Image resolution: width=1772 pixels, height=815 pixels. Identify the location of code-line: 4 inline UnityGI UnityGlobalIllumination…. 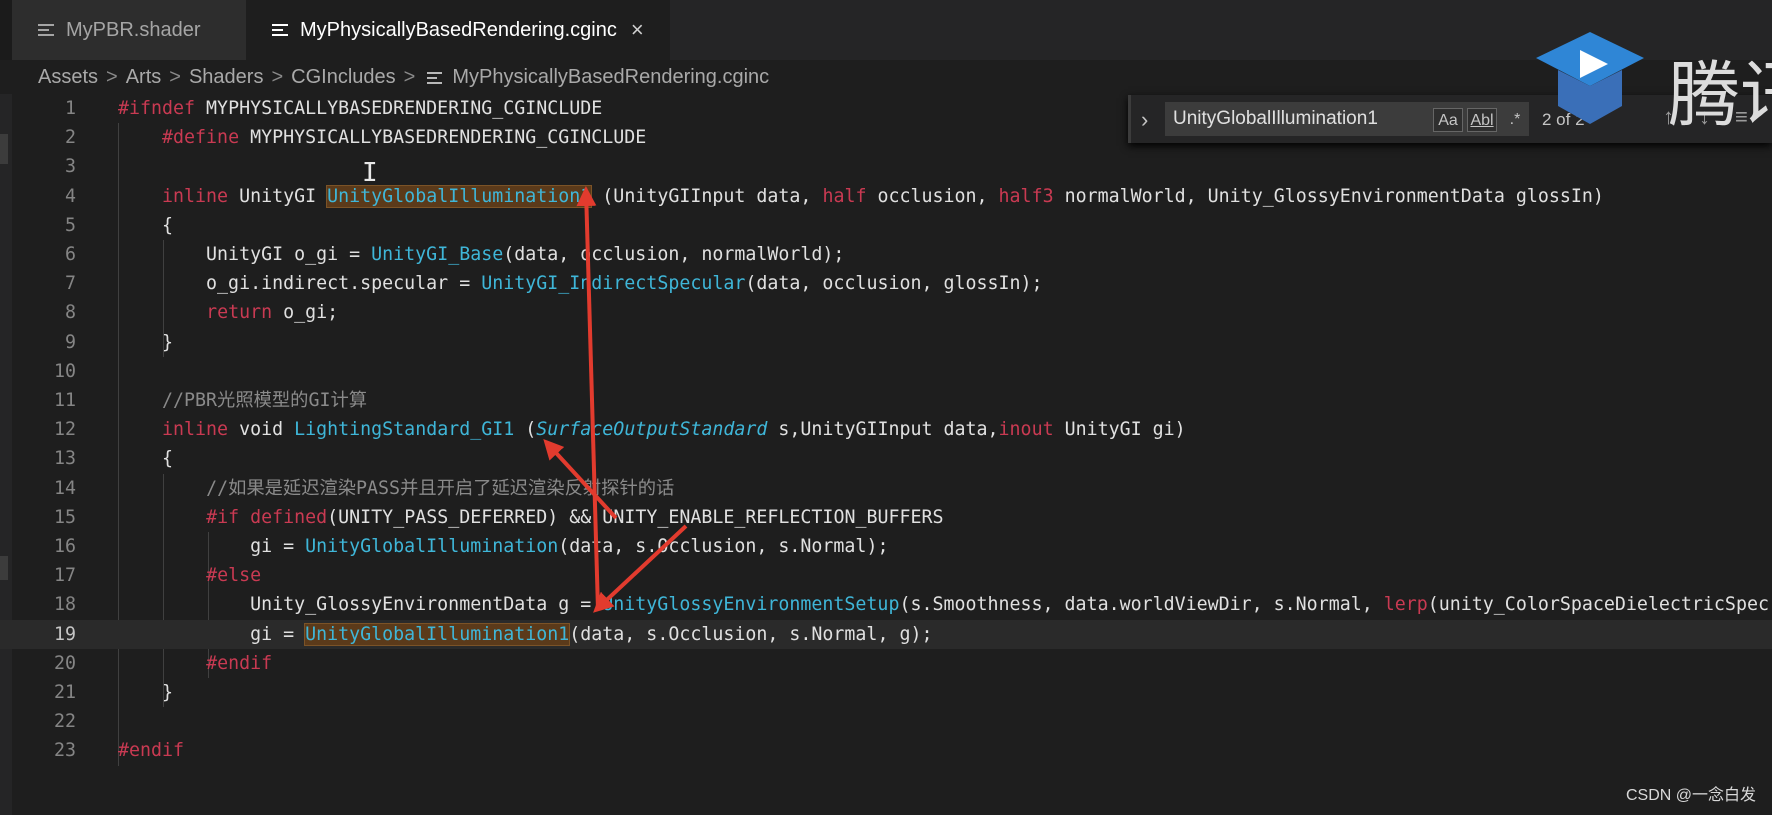
(886, 196).